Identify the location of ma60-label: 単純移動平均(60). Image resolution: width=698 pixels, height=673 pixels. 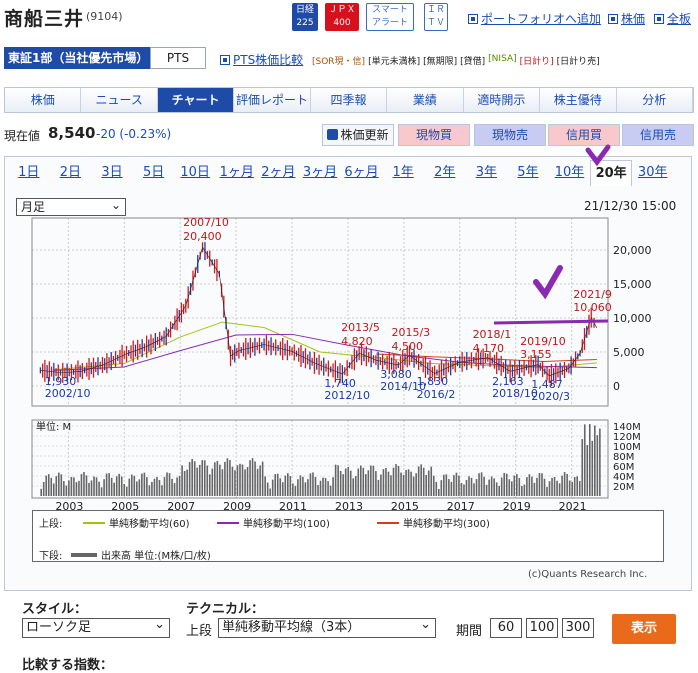
(149, 524).